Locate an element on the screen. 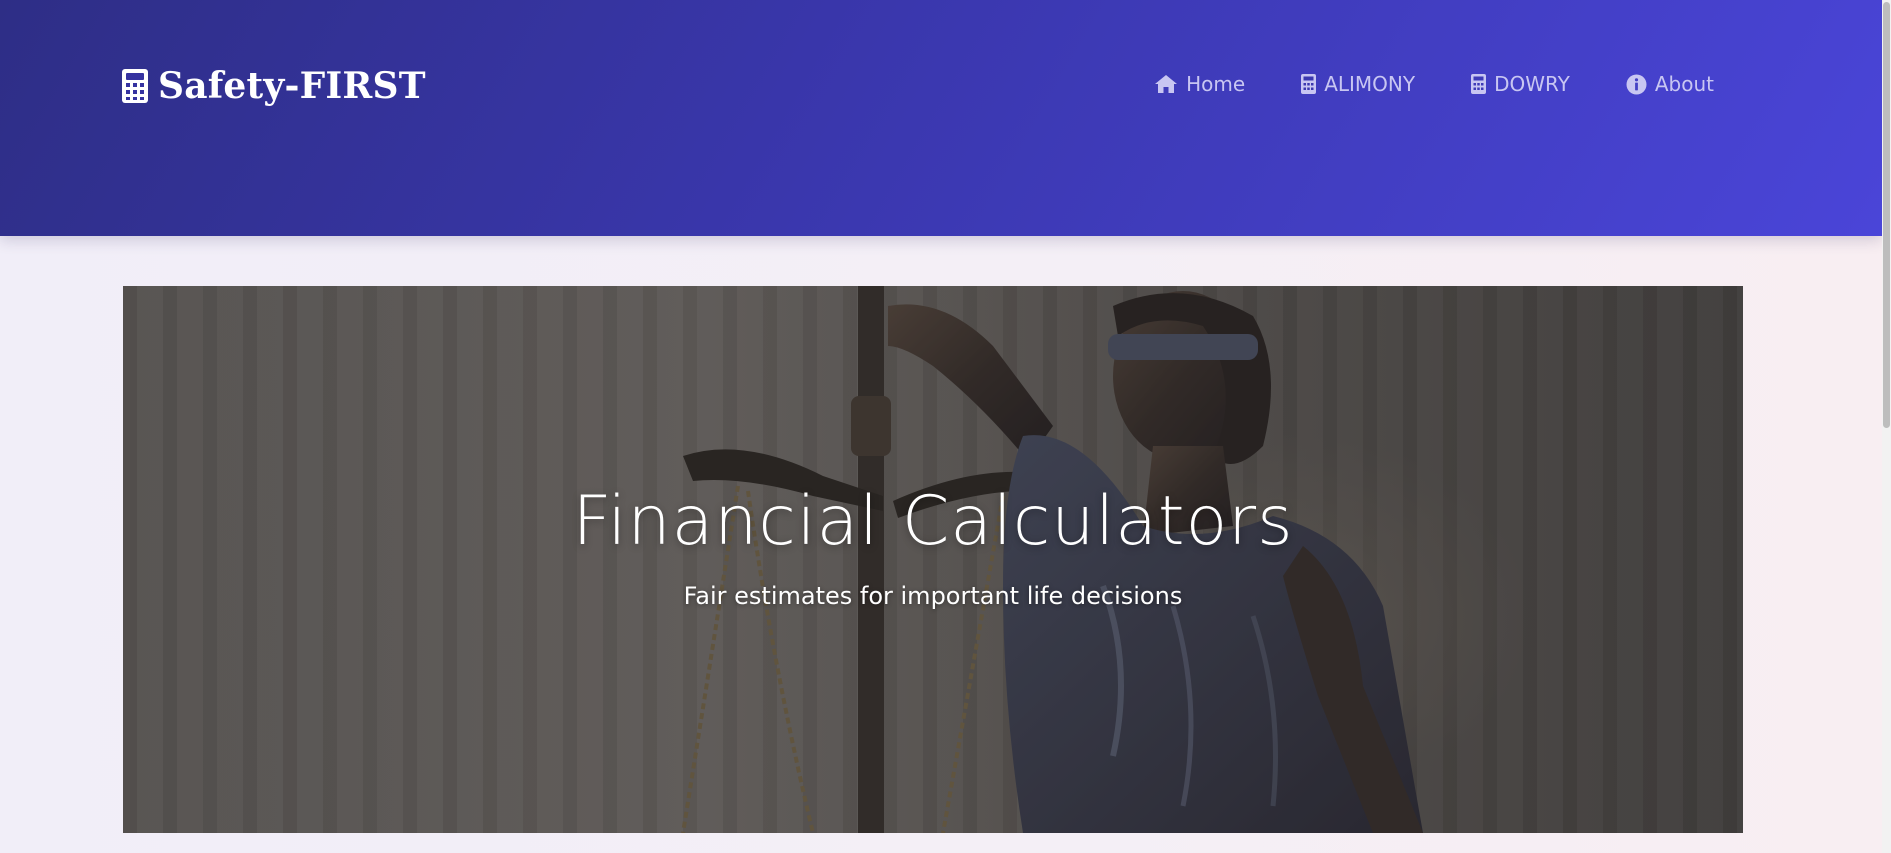 This screenshot has height=853, width=1891. nav-item-dowry: DOWRY is located at coordinates (1520, 84).